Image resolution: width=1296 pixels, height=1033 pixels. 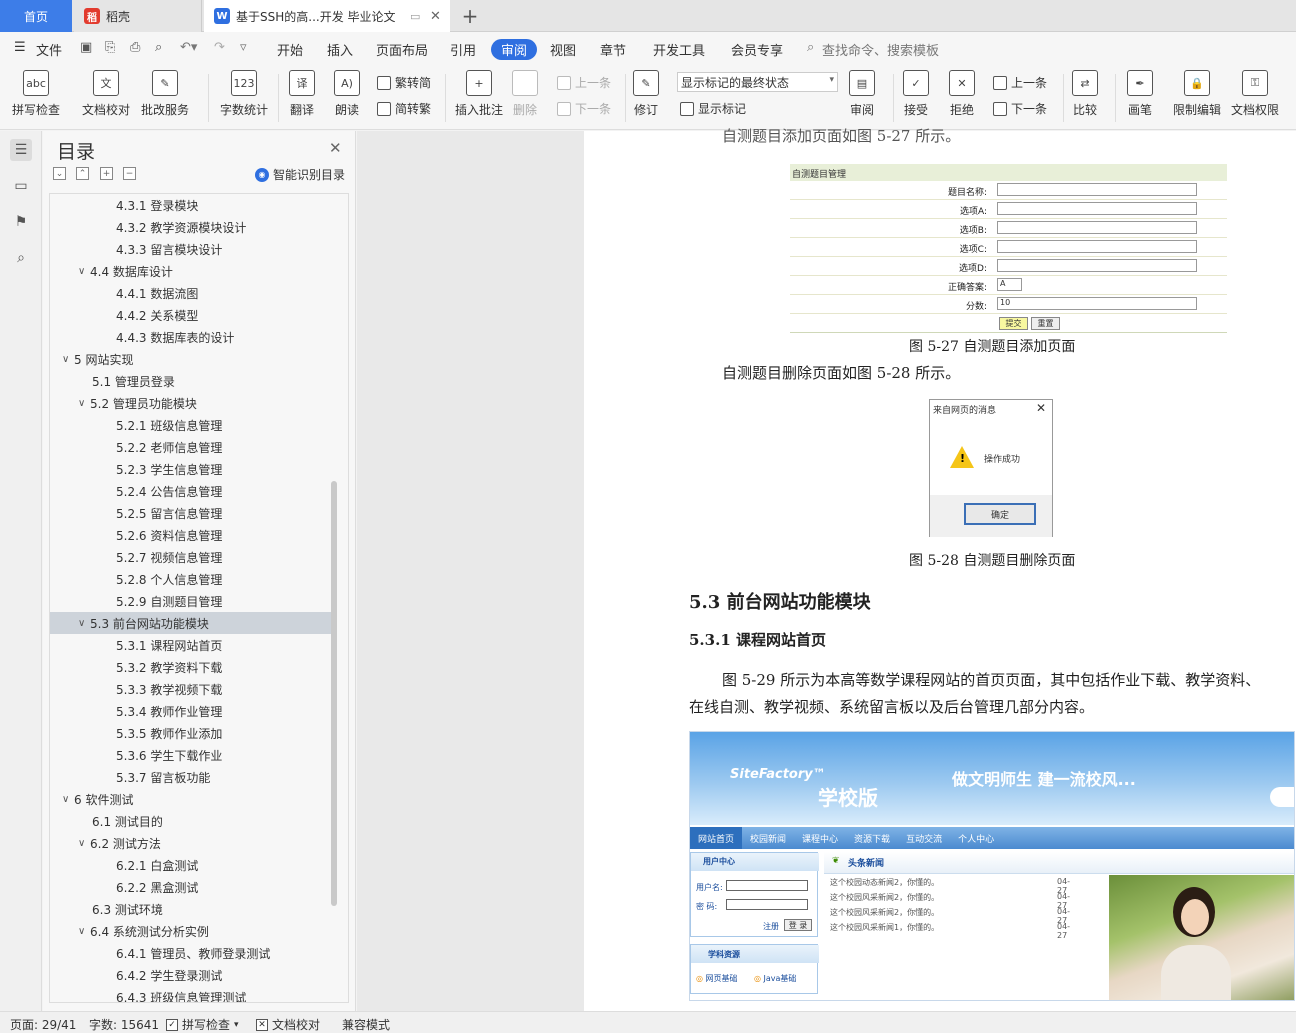 What do you see at coordinates (1009, 284) in the screenshot?
I see `form-field-input: A` at bounding box center [1009, 284].